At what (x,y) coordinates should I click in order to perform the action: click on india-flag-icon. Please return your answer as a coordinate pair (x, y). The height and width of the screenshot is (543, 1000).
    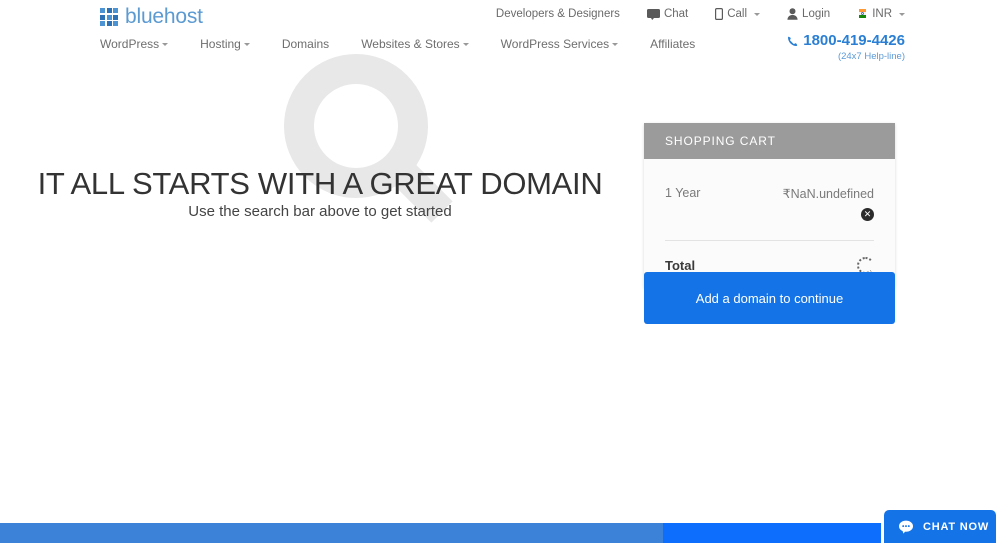
    Looking at the image, I should click on (862, 14).